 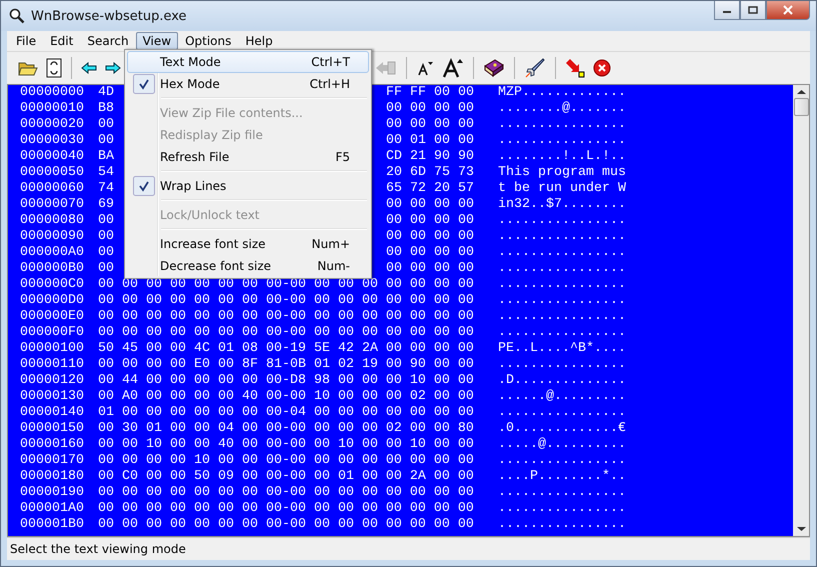 I want to click on offset-text: 00000030, so click(x=52, y=141).